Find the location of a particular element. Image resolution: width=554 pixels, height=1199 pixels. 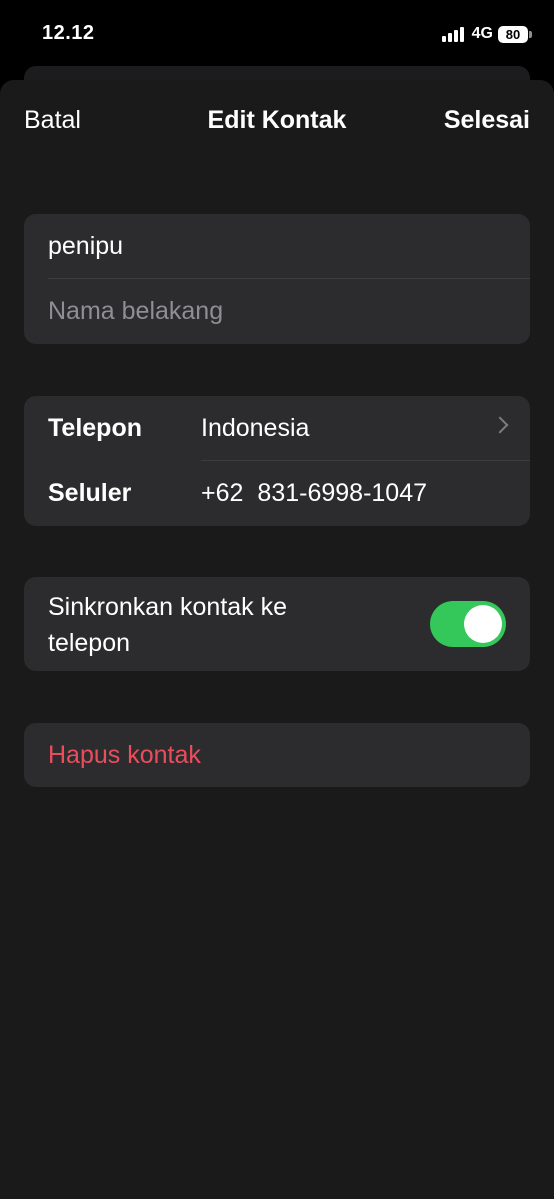

last-name-placeholder: Nama belakang is located at coordinates (136, 310).